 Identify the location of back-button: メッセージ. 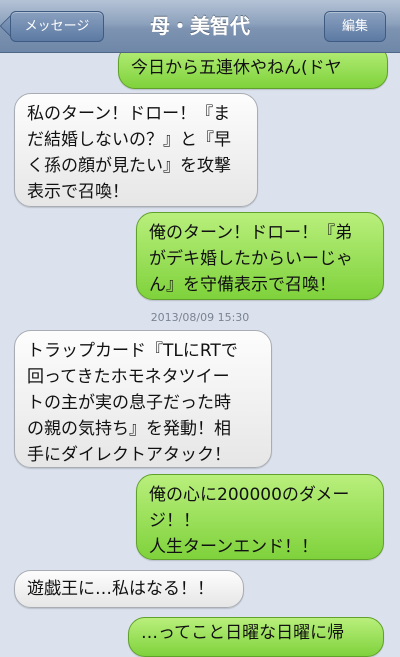
(57, 26).